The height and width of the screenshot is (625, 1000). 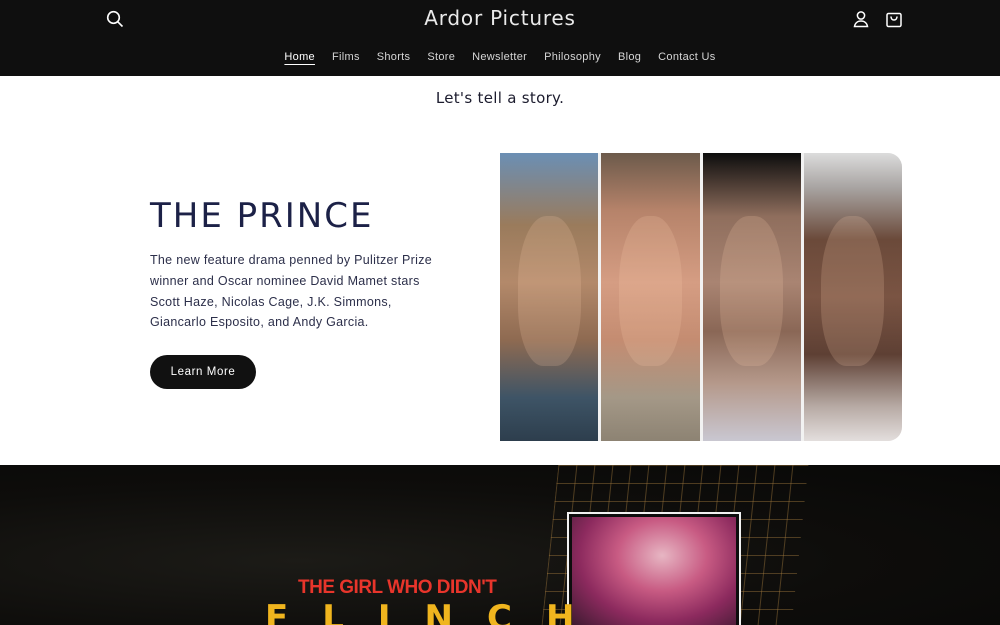 I want to click on banner-subtitle: THE GIRL WHO DIDN'T, so click(x=397, y=587).